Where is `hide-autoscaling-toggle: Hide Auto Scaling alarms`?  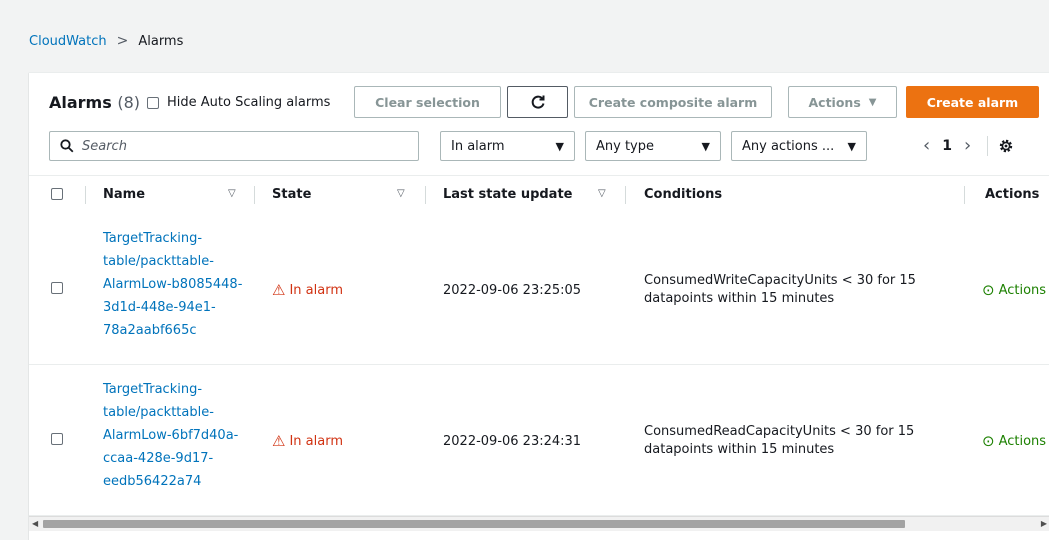 hide-autoscaling-toggle: Hide Auto Scaling alarms is located at coordinates (238, 102).